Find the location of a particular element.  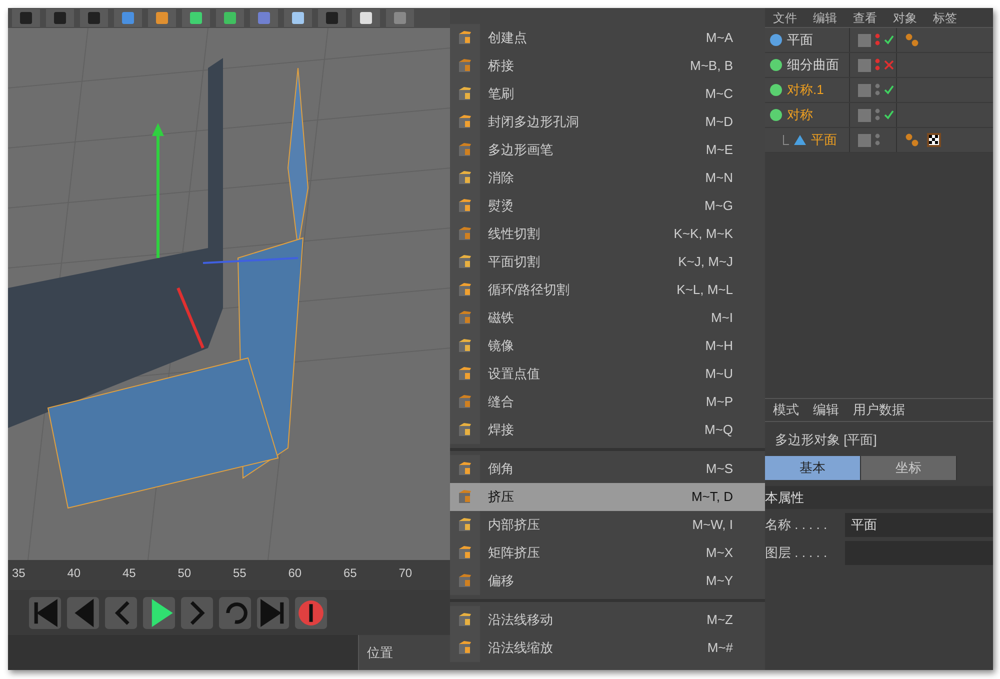

menu-item: 消除 M~N is located at coordinates (607, 178).